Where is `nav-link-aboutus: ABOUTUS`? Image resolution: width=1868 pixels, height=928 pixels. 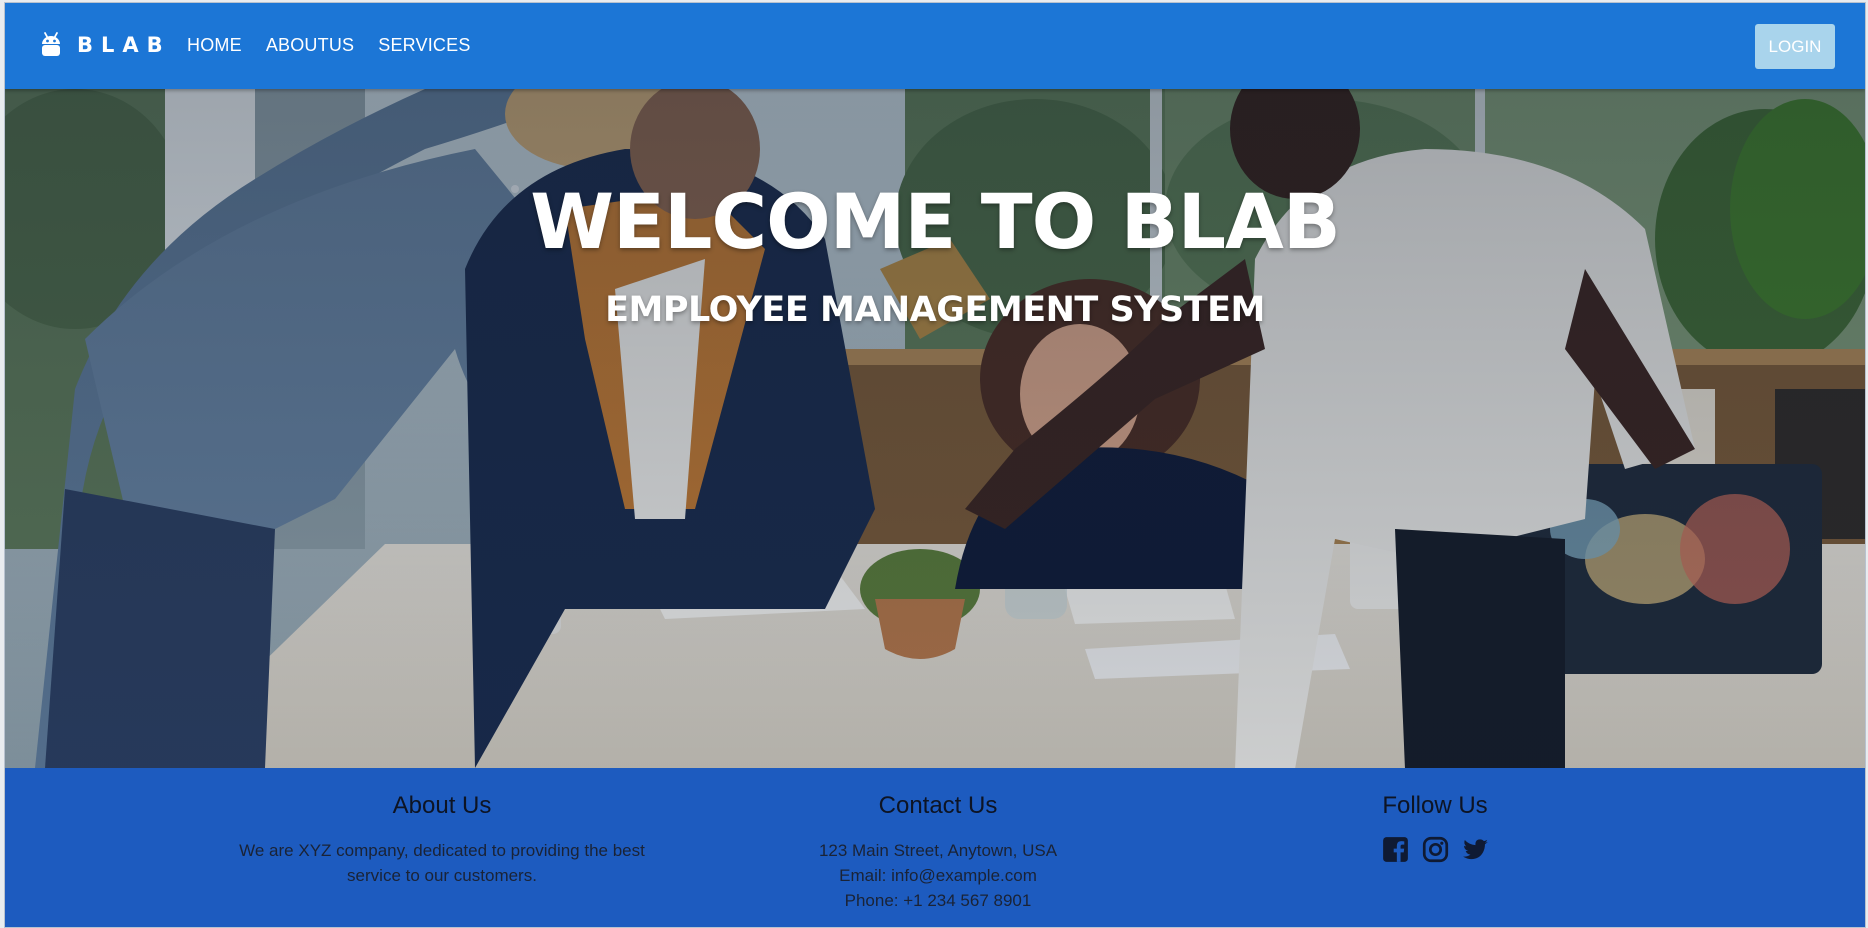 nav-link-aboutus: ABOUTUS is located at coordinates (310, 45).